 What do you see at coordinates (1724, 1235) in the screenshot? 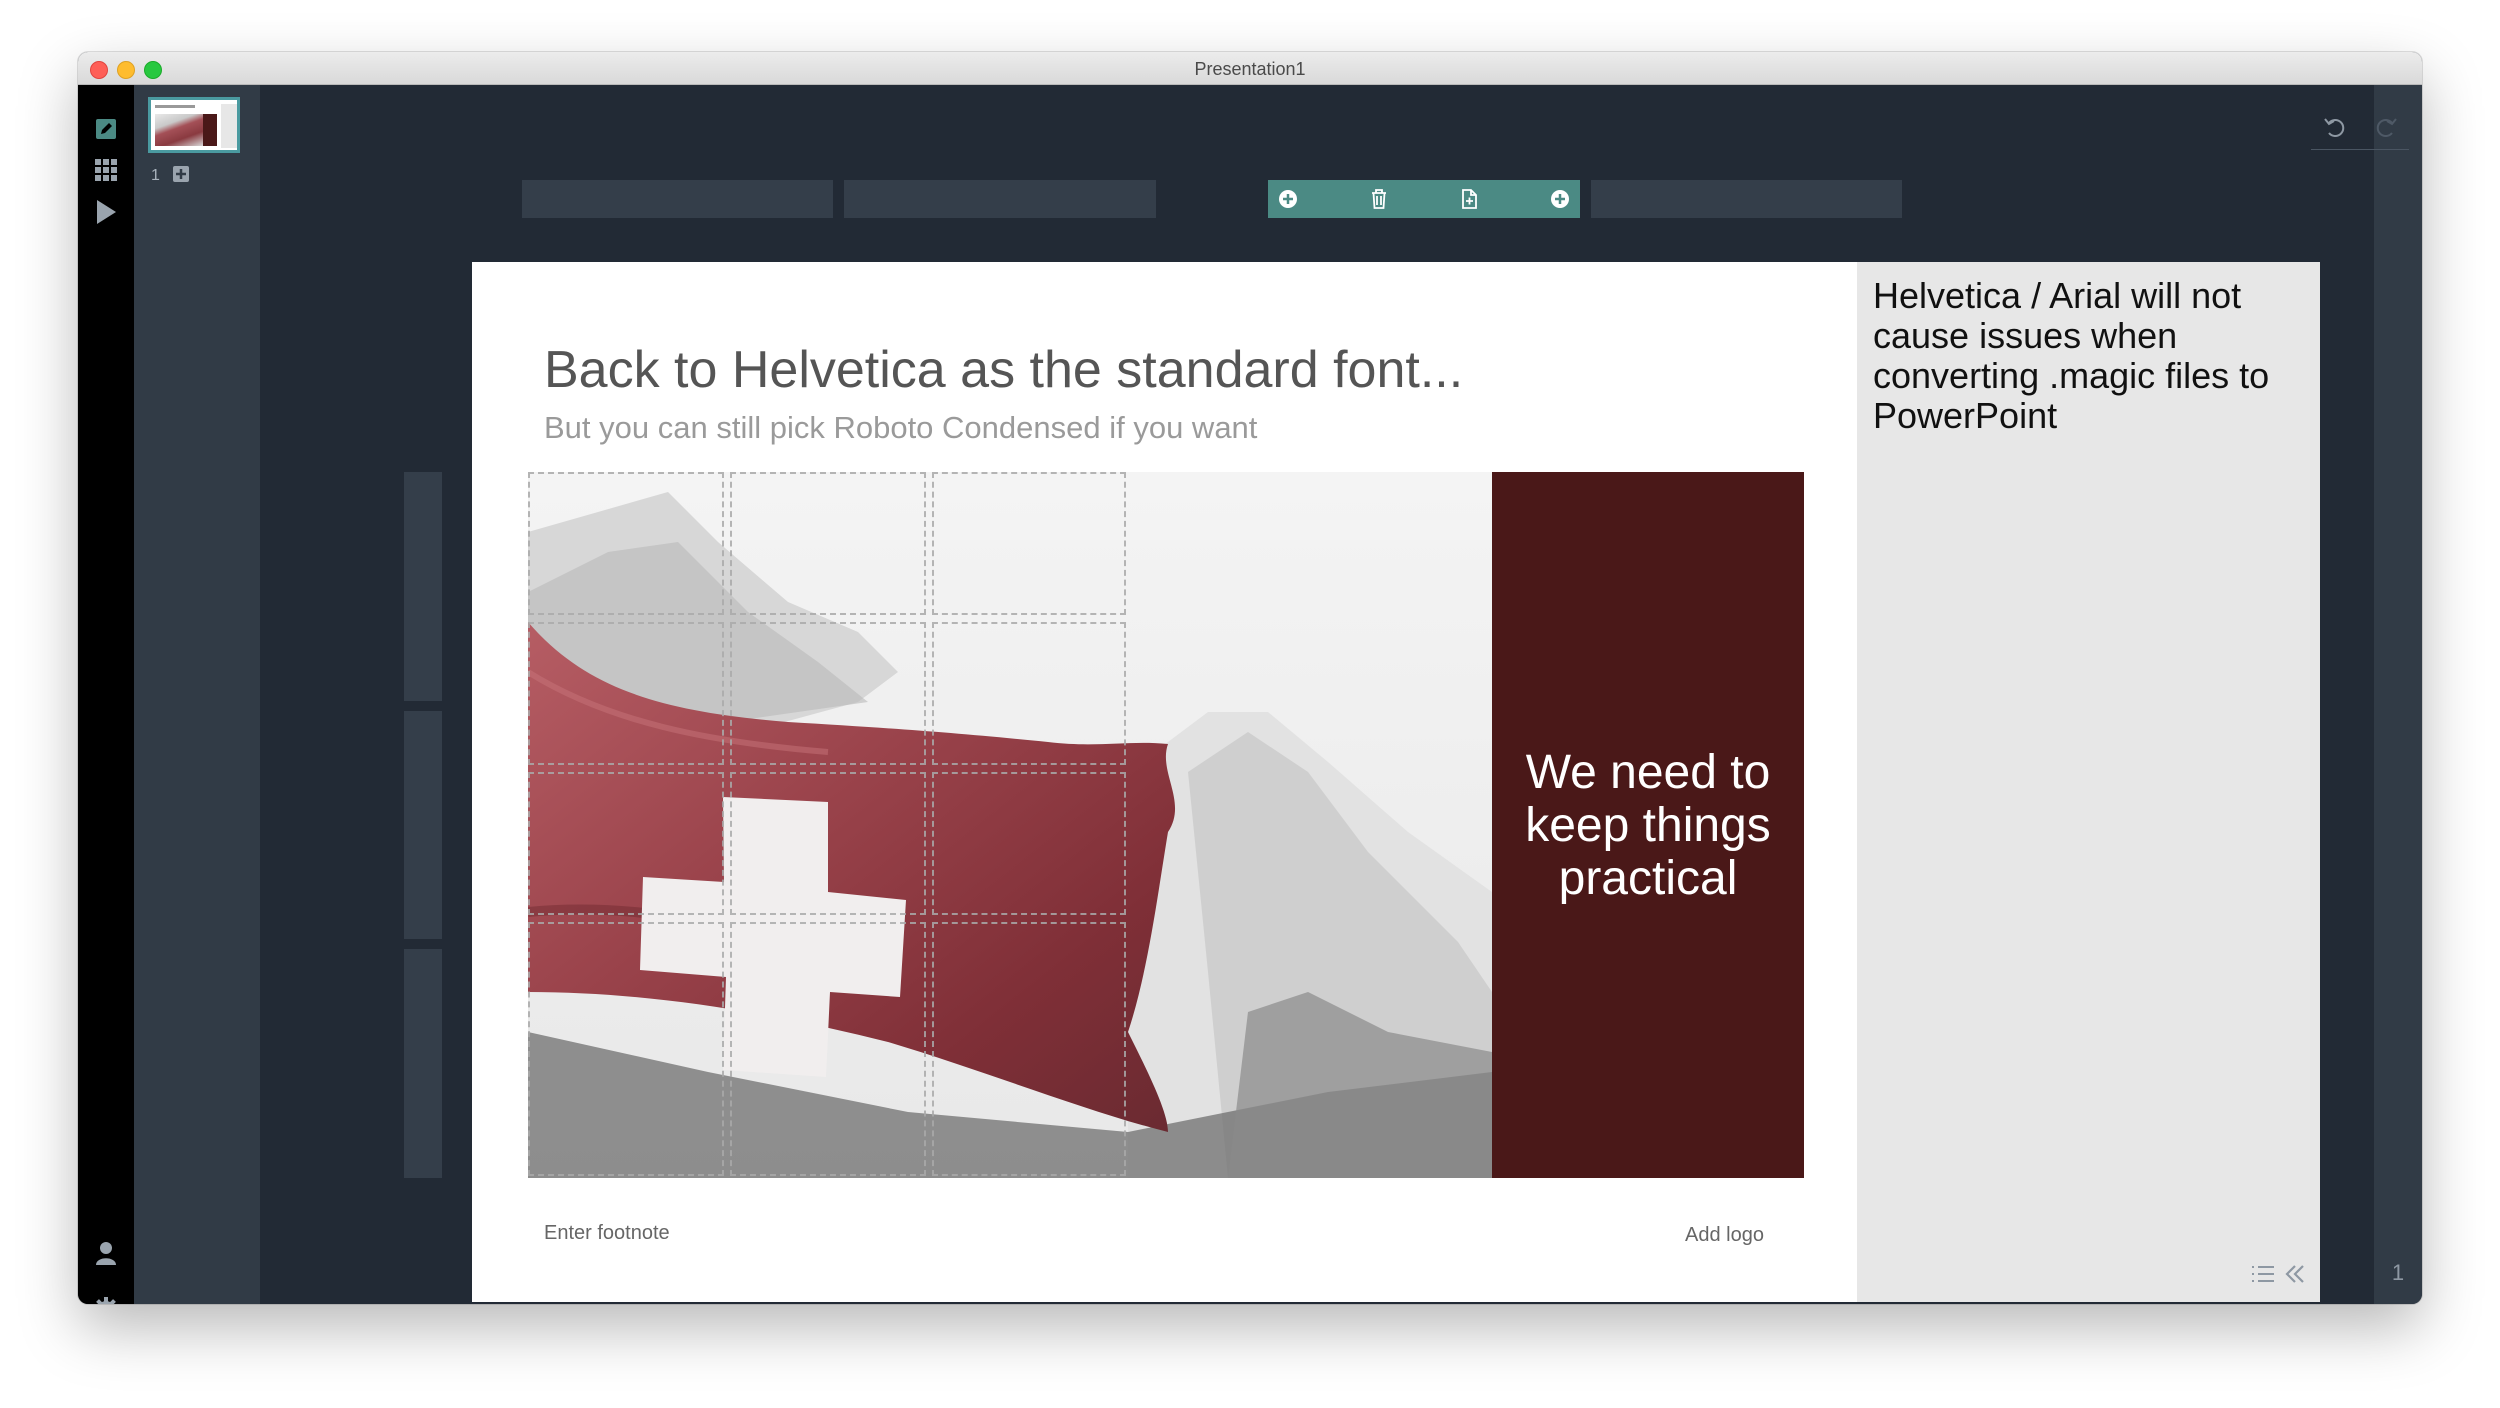
I see `add-logo-placeholder: Add logo` at bounding box center [1724, 1235].